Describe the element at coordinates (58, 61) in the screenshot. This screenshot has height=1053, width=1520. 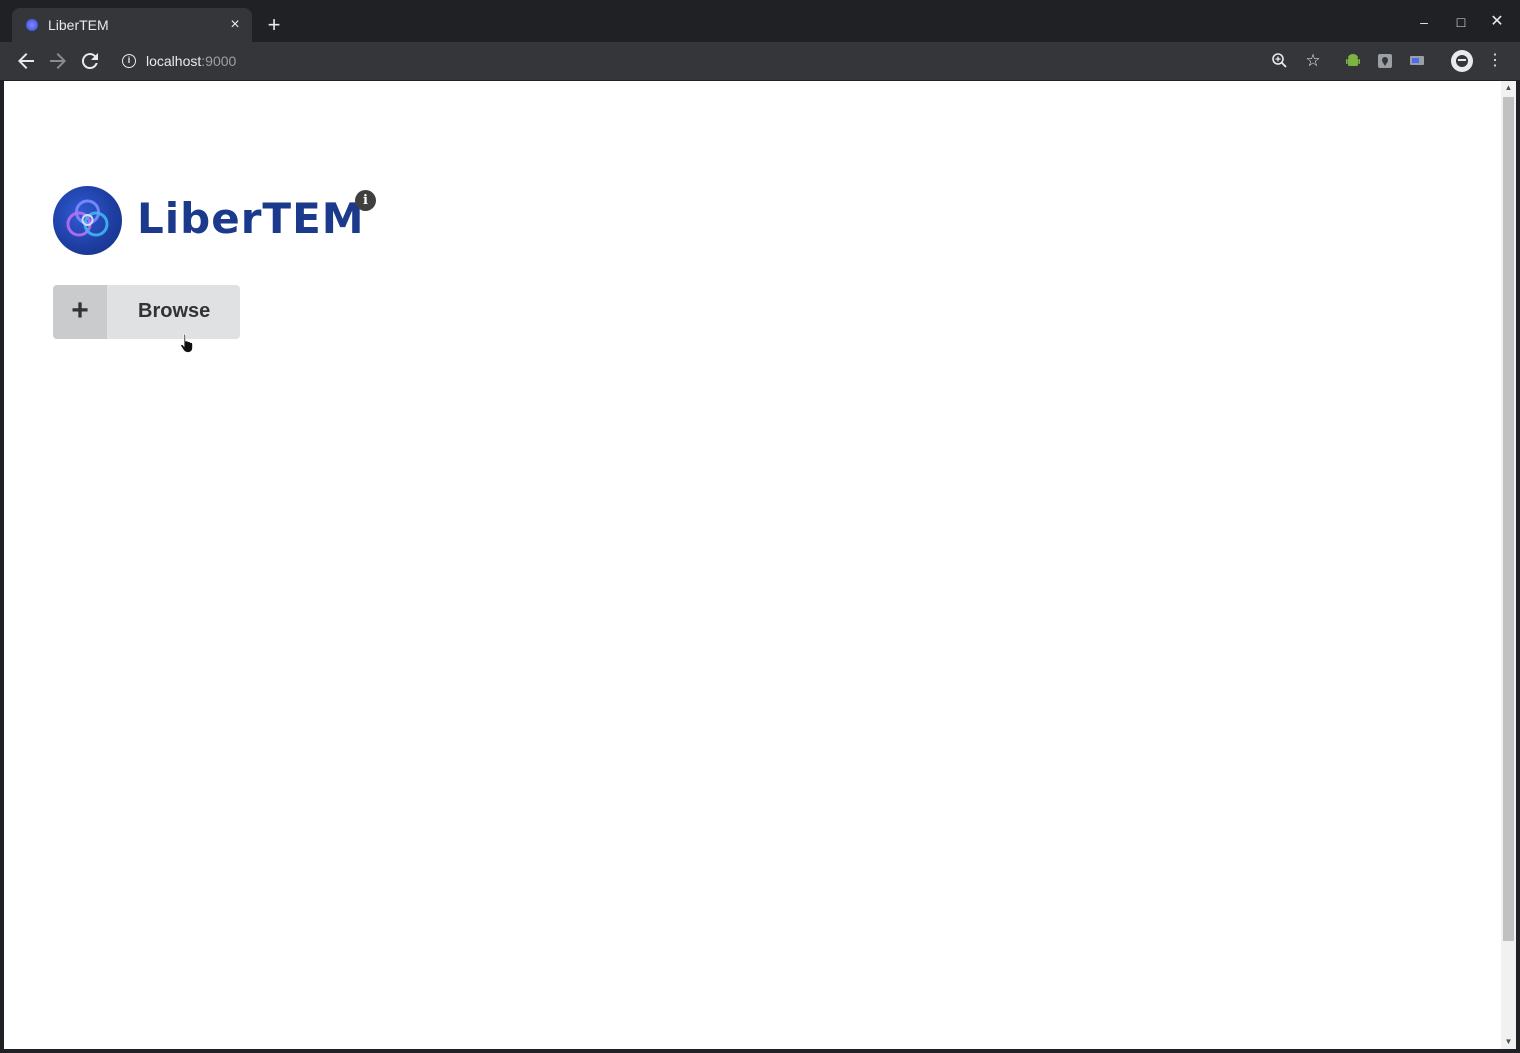
I see `forward-arrow-icon` at that location.